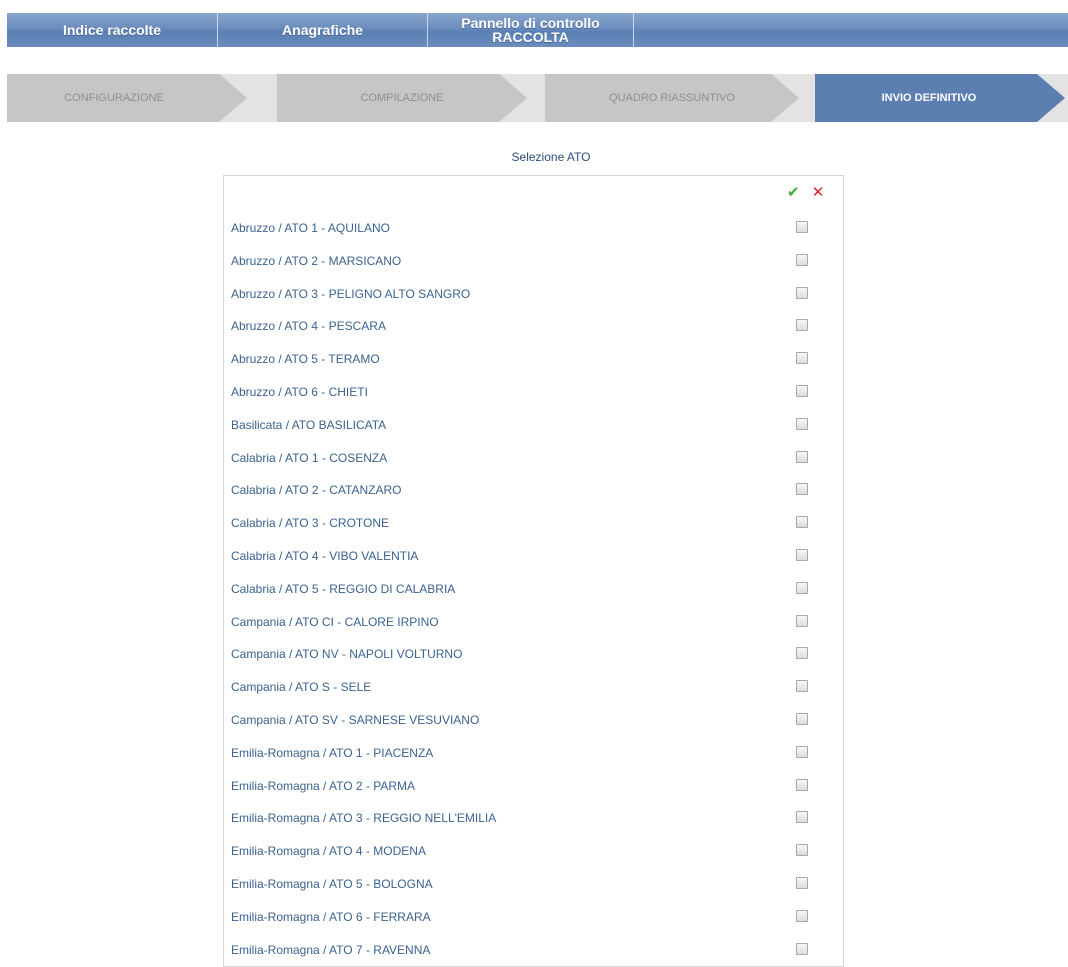  Describe the element at coordinates (533, 261) in the screenshot. I see `list-item: Abruzzo / ATO 2 - MARSICANO` at that location.